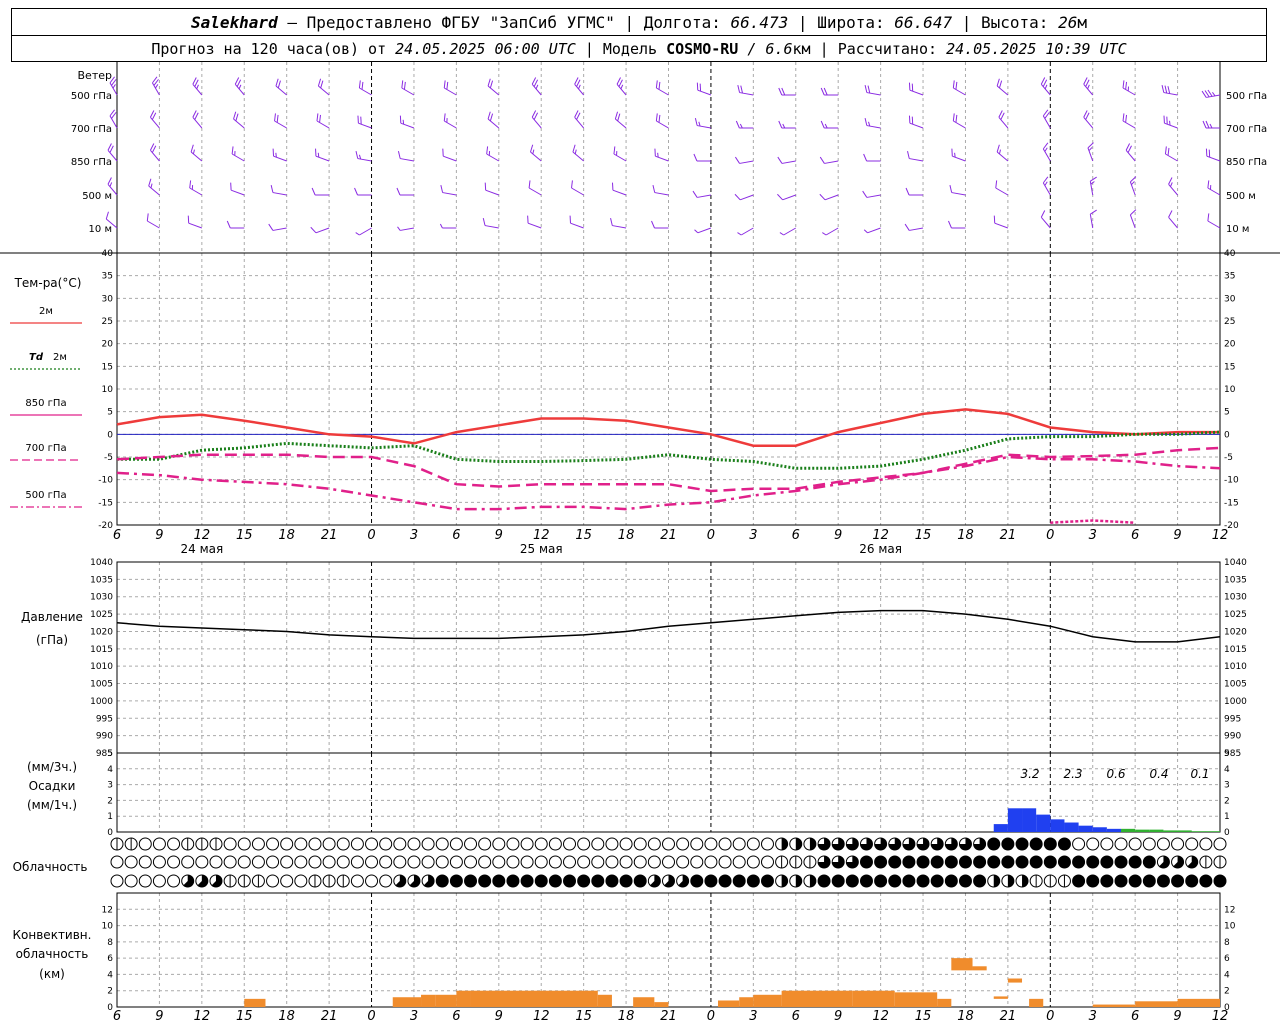  I want to click on precip-title: Осадки, so click(52, 786).